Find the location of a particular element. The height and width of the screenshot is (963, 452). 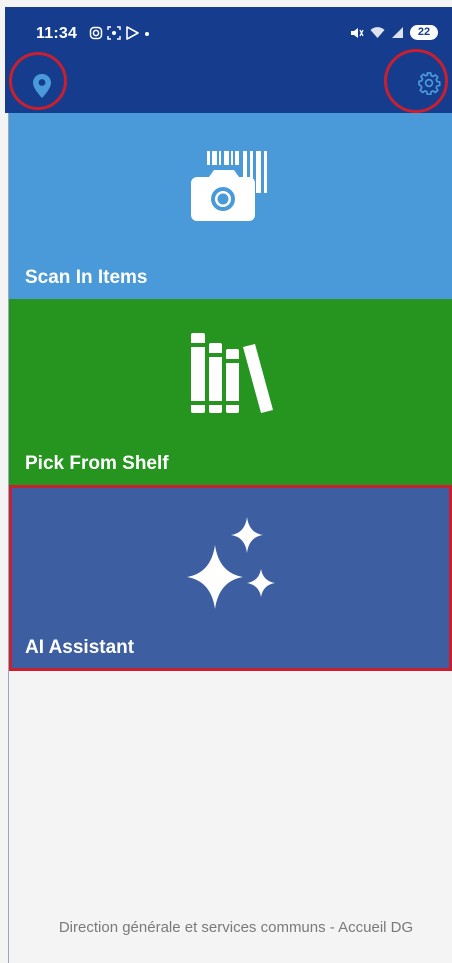

sparkles-icon is located at coordinates (231, 565).